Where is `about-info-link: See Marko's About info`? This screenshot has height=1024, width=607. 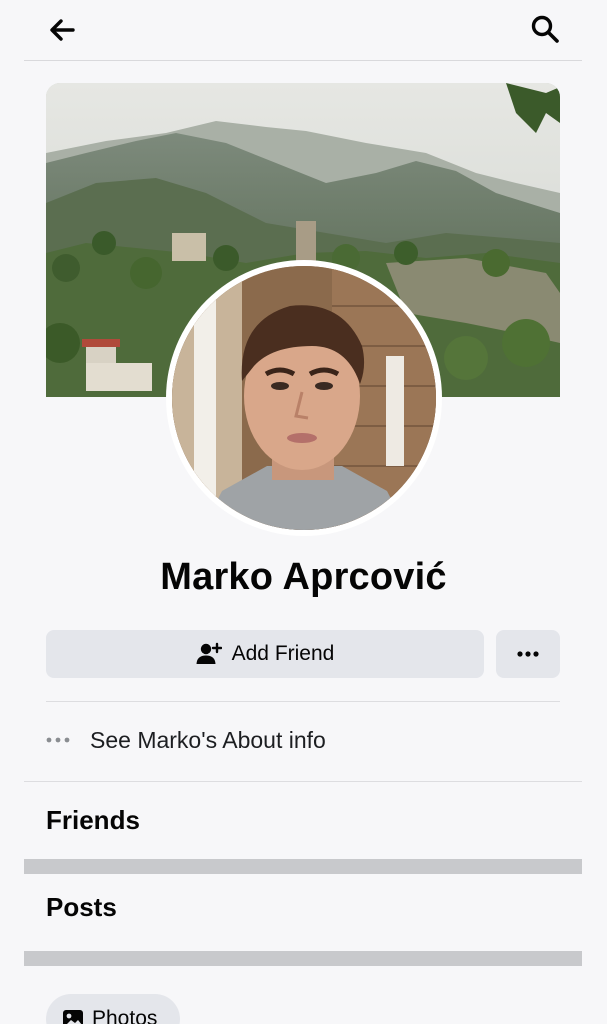 about-info-link: See Marko's About info is located at coordinates (303, 740).